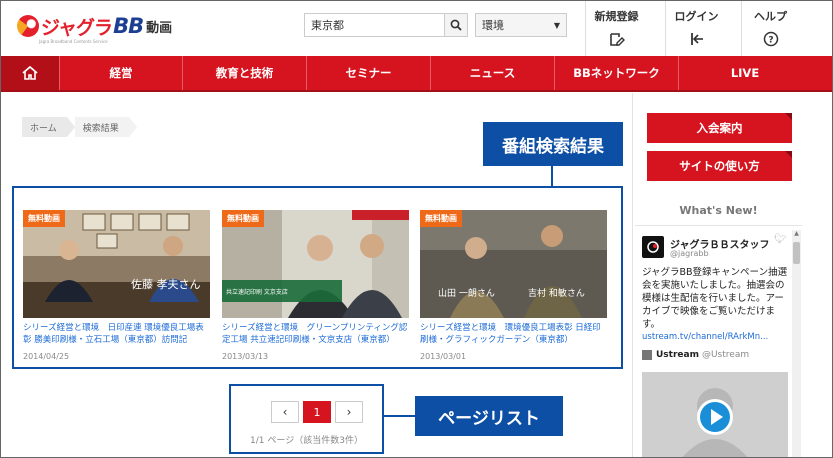  I want to click on video-date: 2013/03/01, so click(443, 356).